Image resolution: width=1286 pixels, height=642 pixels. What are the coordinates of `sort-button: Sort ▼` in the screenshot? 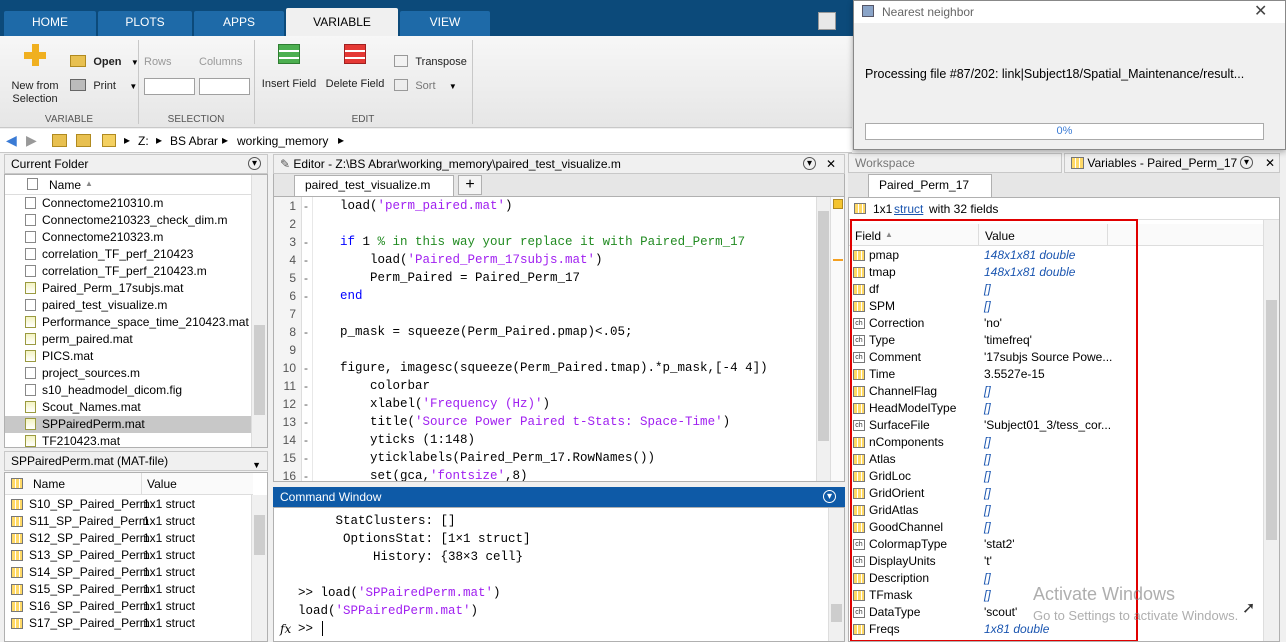 It's located at (425, 85).